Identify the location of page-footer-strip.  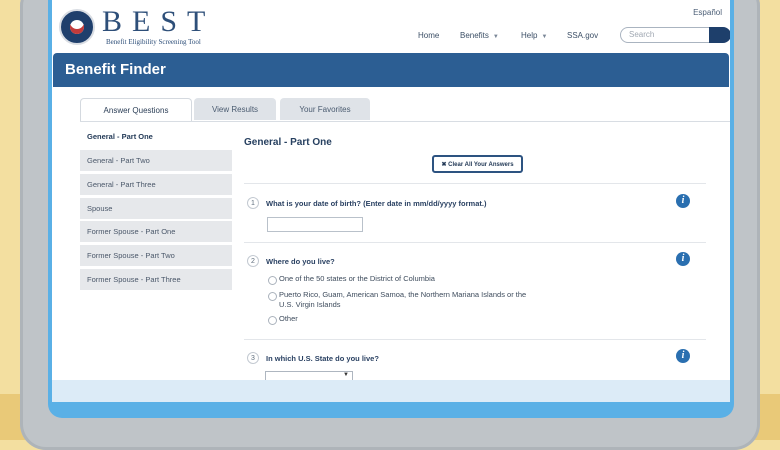
(391, 391).